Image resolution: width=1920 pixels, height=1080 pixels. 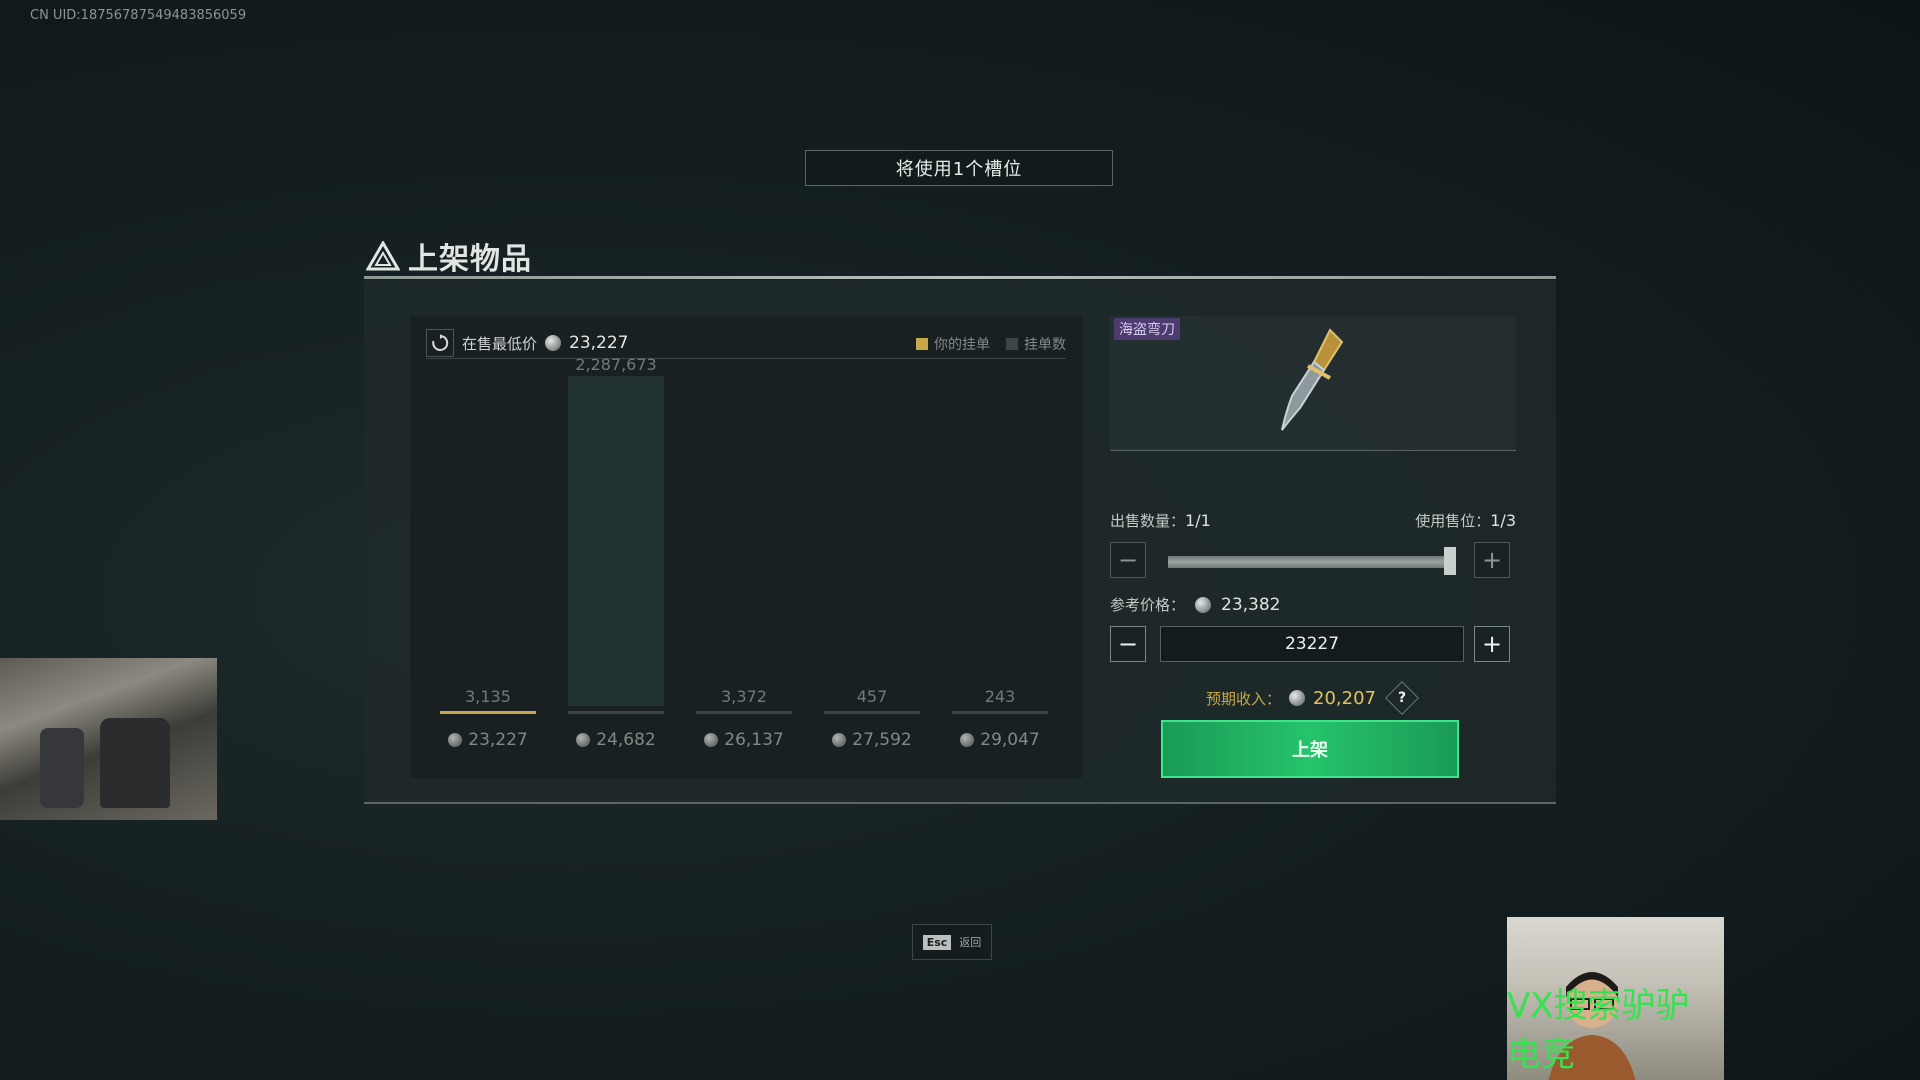 I want to click on bar-column-4: 243 29,047, so click(x=1000, y=566).